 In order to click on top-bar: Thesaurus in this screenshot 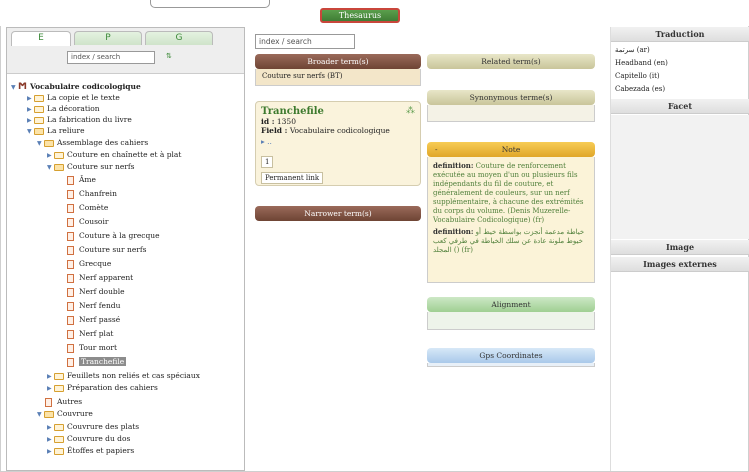, I will do `click(374, 13)`.